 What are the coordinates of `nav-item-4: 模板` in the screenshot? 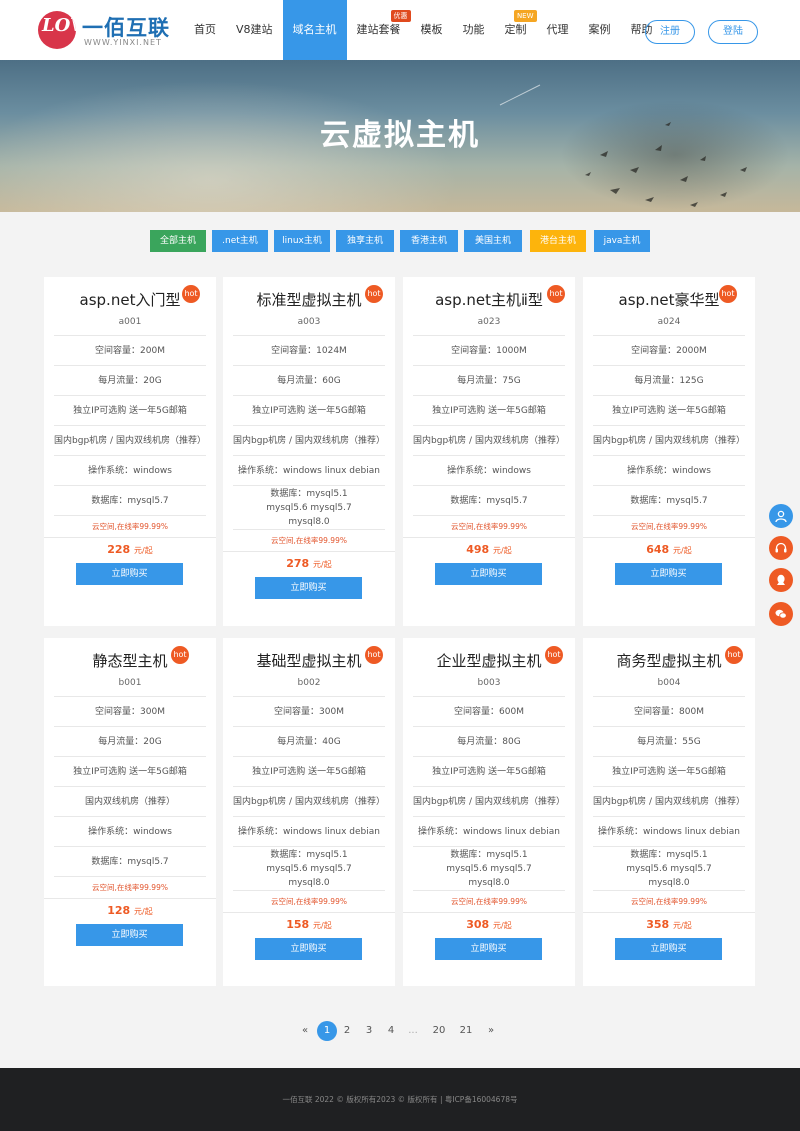 It's located at (432, 30).